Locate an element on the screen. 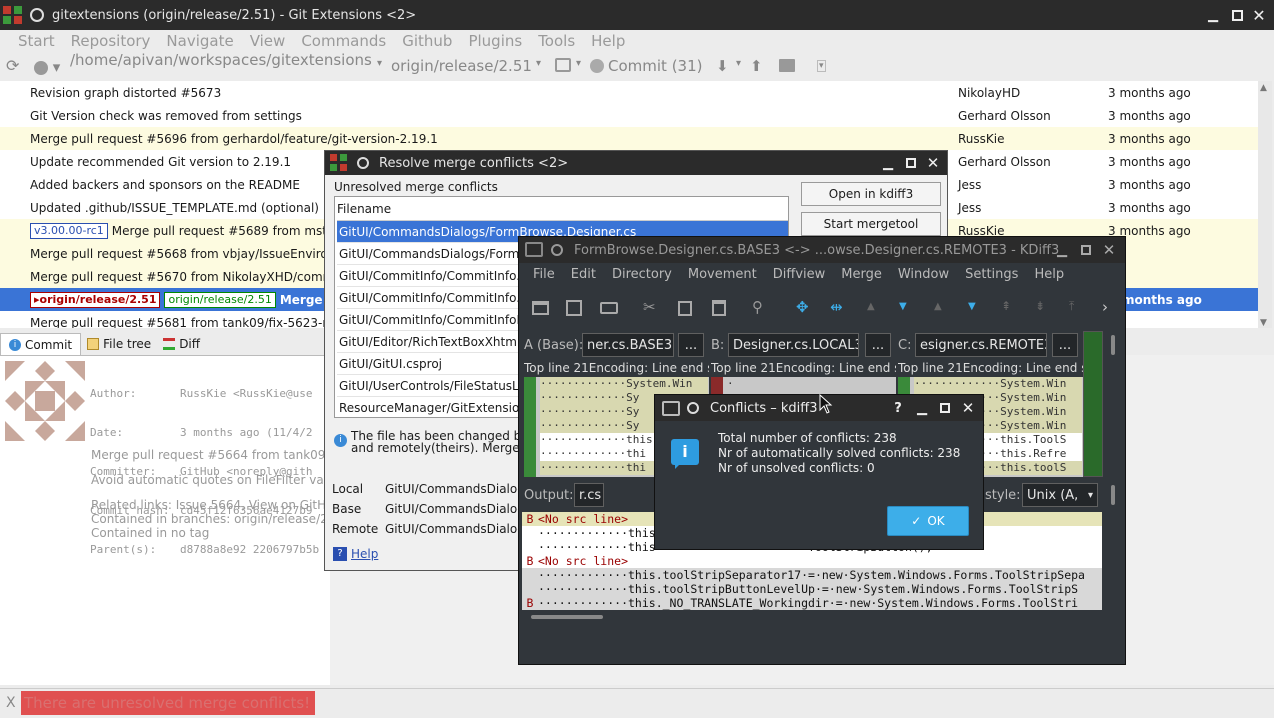 Image resolution: width=1274 pixels, height=718 pixels. branch-dropdown-icon: ▾ is located at coordinates (538, 63).